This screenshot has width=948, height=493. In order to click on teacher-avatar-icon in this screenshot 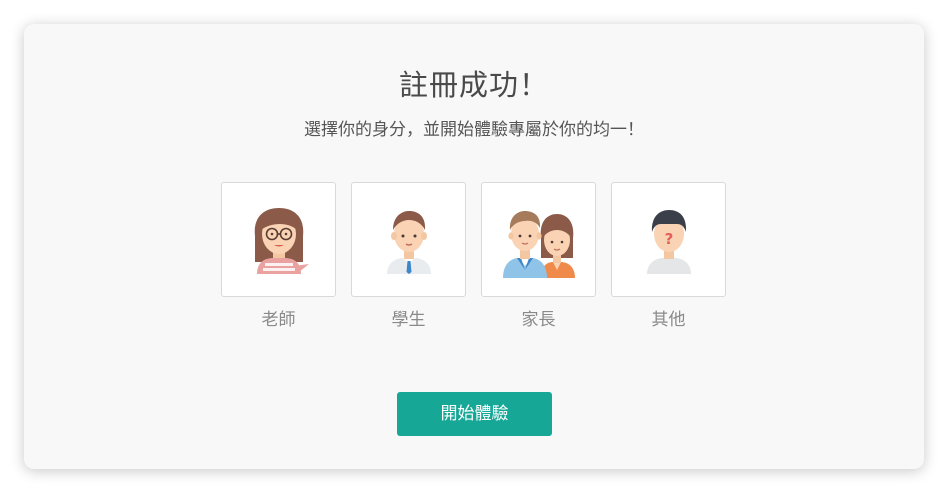, I will do `click(281, 240)`.